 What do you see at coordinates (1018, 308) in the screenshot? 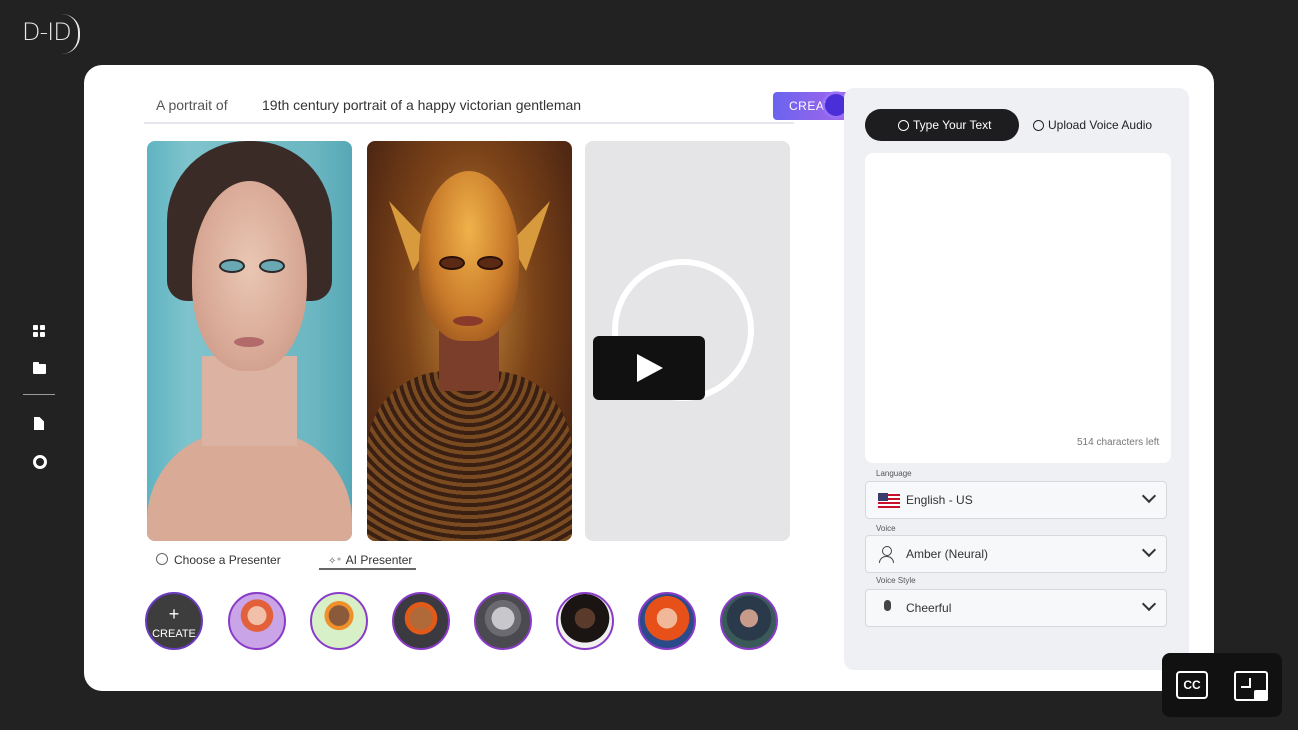
I see `script-text-input` at bounding box center [1018, 308].